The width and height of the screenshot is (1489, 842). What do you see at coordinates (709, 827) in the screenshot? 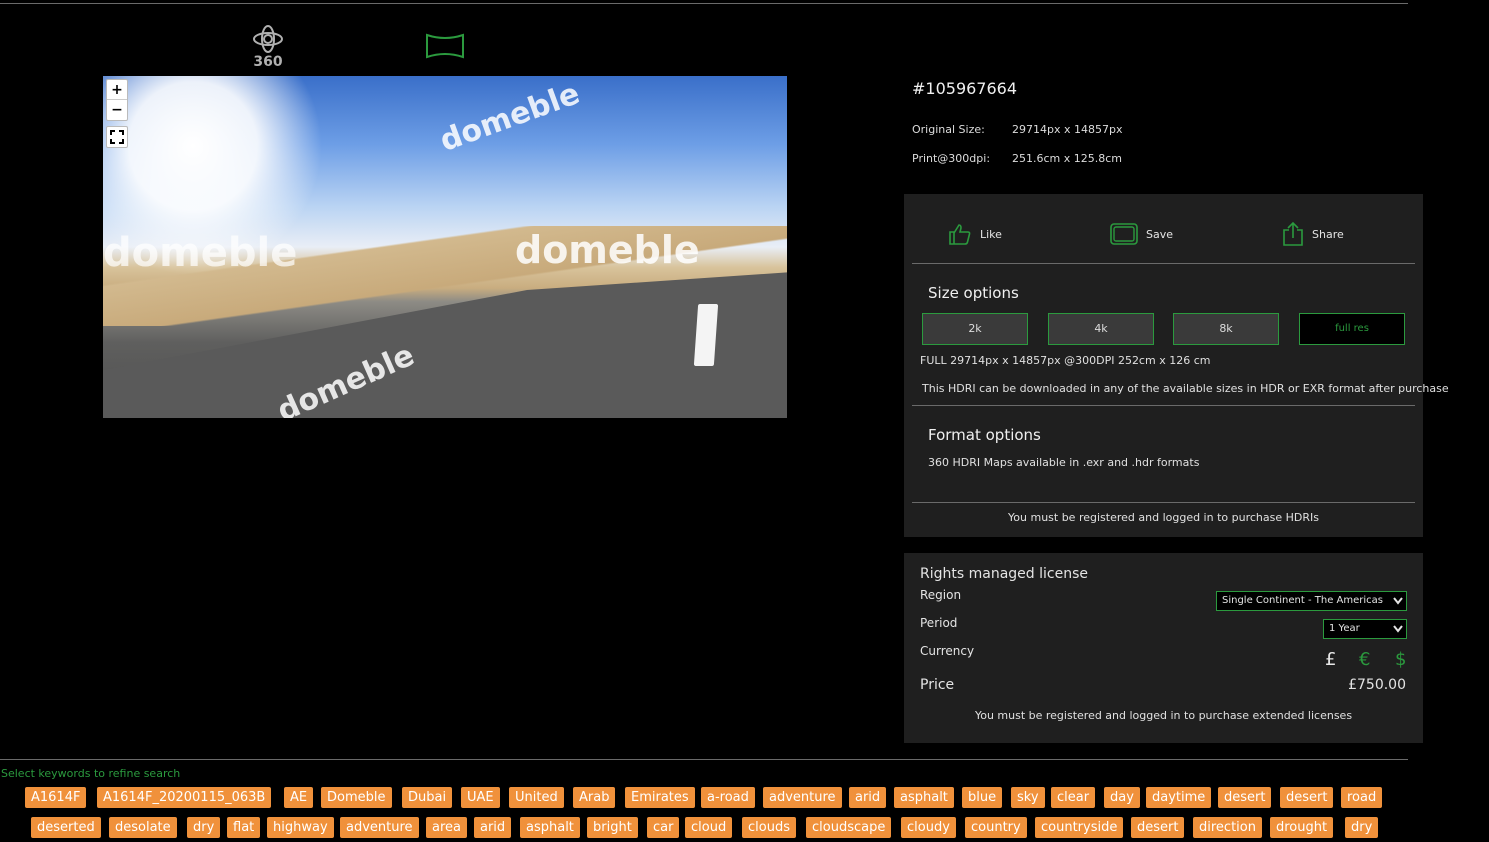
I see `keyword-tag: cloud` at bounding box center [709, 827].